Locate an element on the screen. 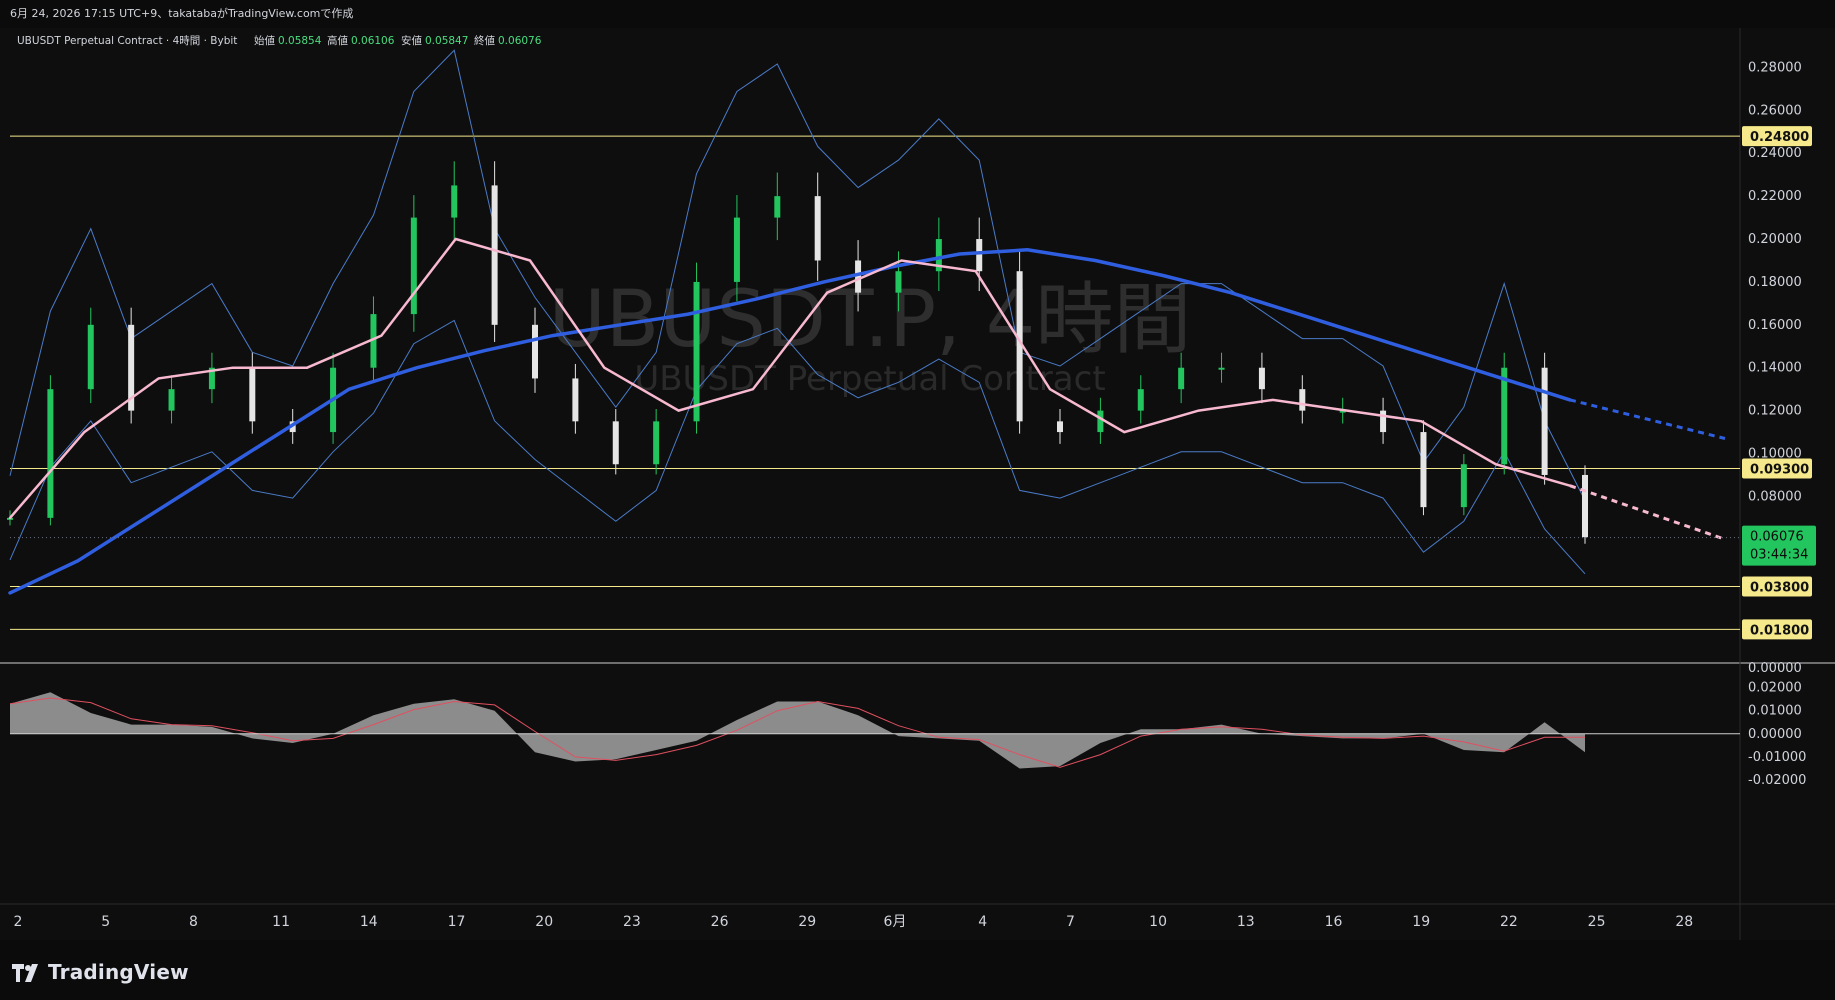 The image size is (1835, 1000). macd-tick-label: -0.01000 is located at coordinates (1777, 757).